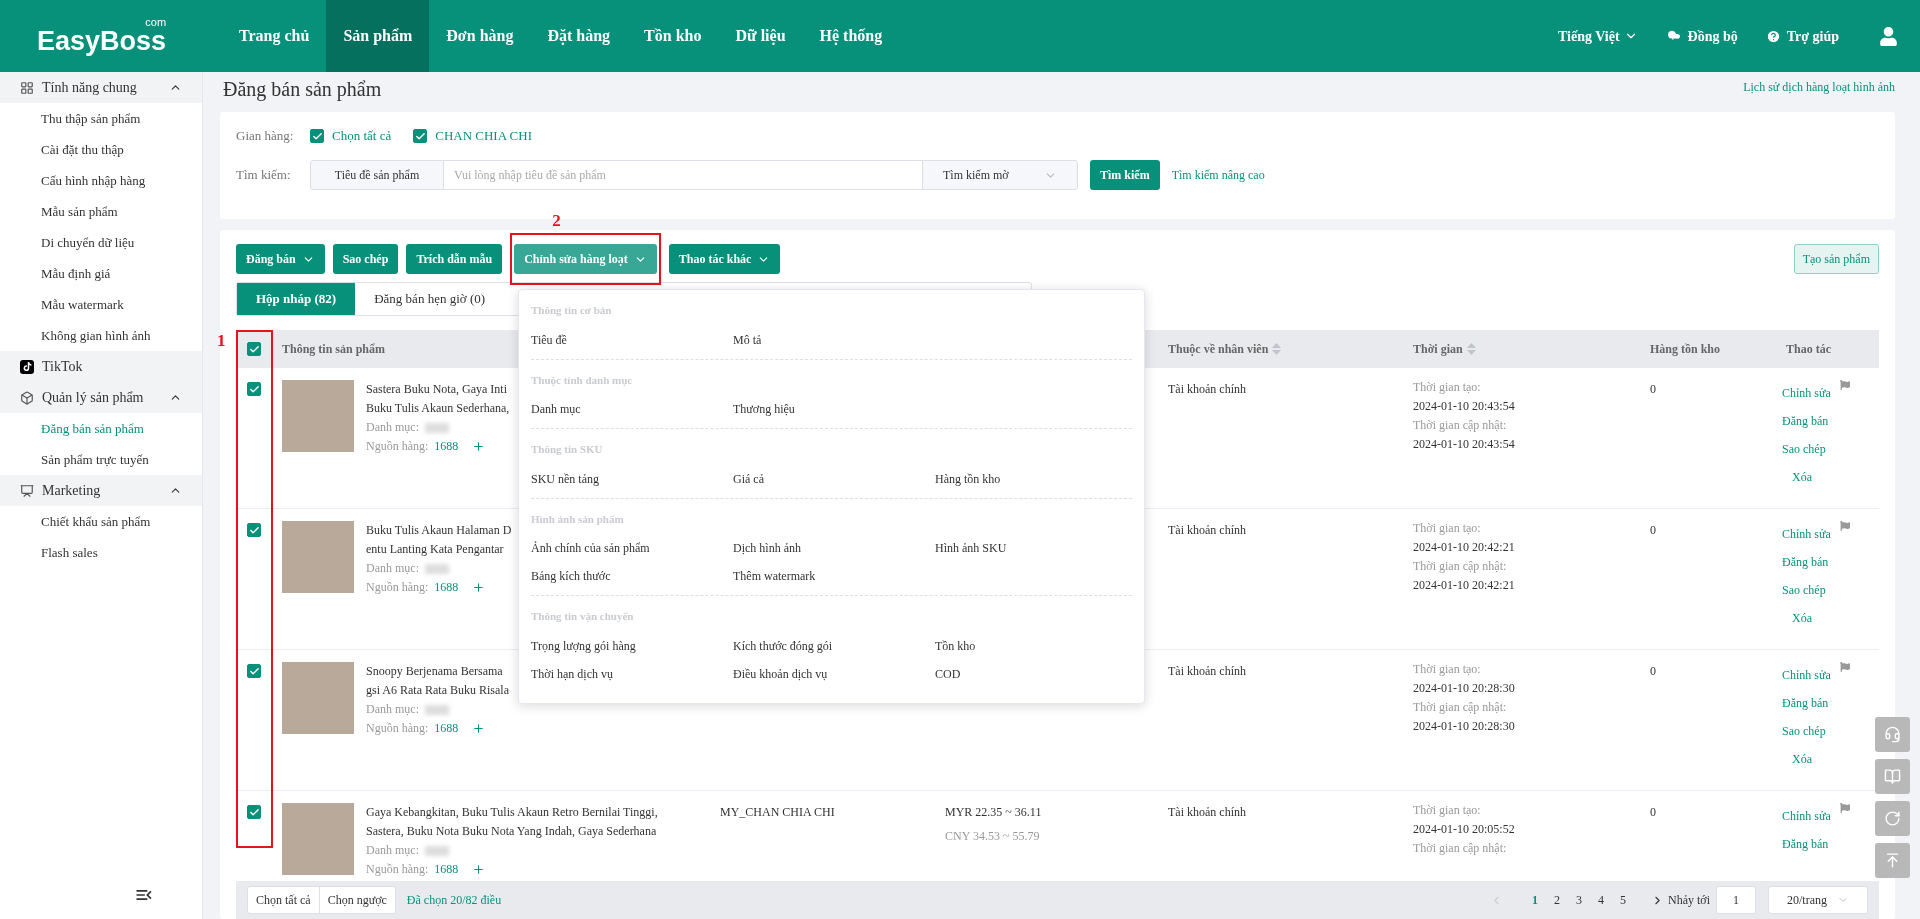 This screenshot has height=919, width=1920. What do you see at coordinates (101, 118) in the screenshot?
I see `sidebar-item: Thu thập sản phẩm` at bounding box center [101, 118].